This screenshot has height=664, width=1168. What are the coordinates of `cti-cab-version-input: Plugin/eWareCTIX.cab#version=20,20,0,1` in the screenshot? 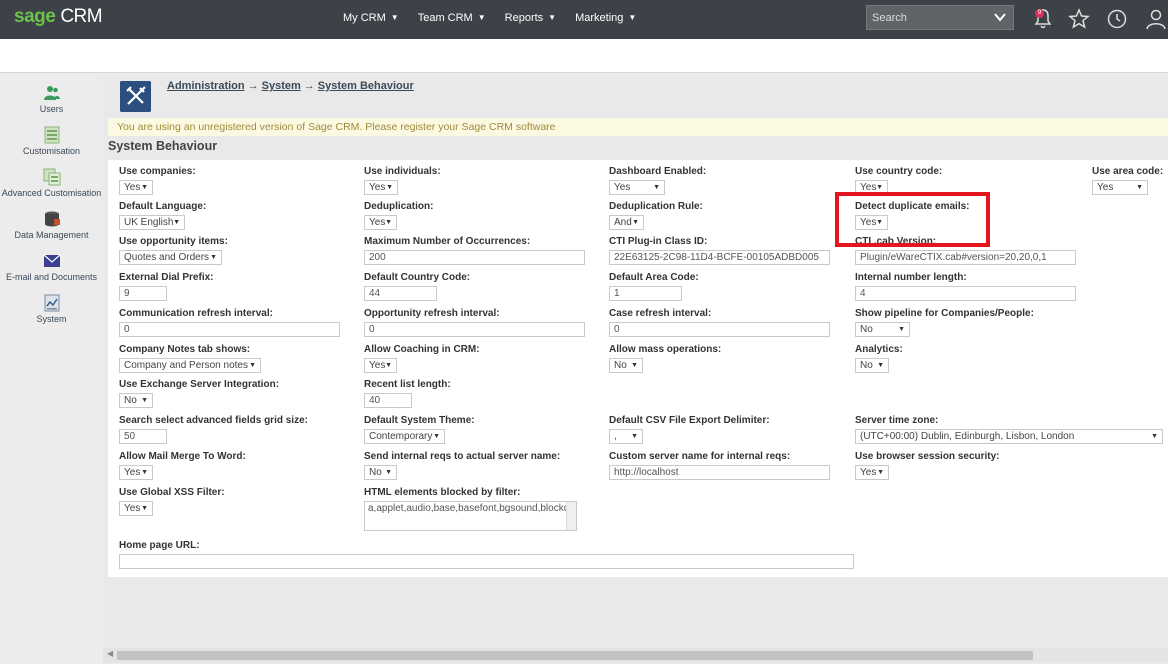 It's located at (965, 257).